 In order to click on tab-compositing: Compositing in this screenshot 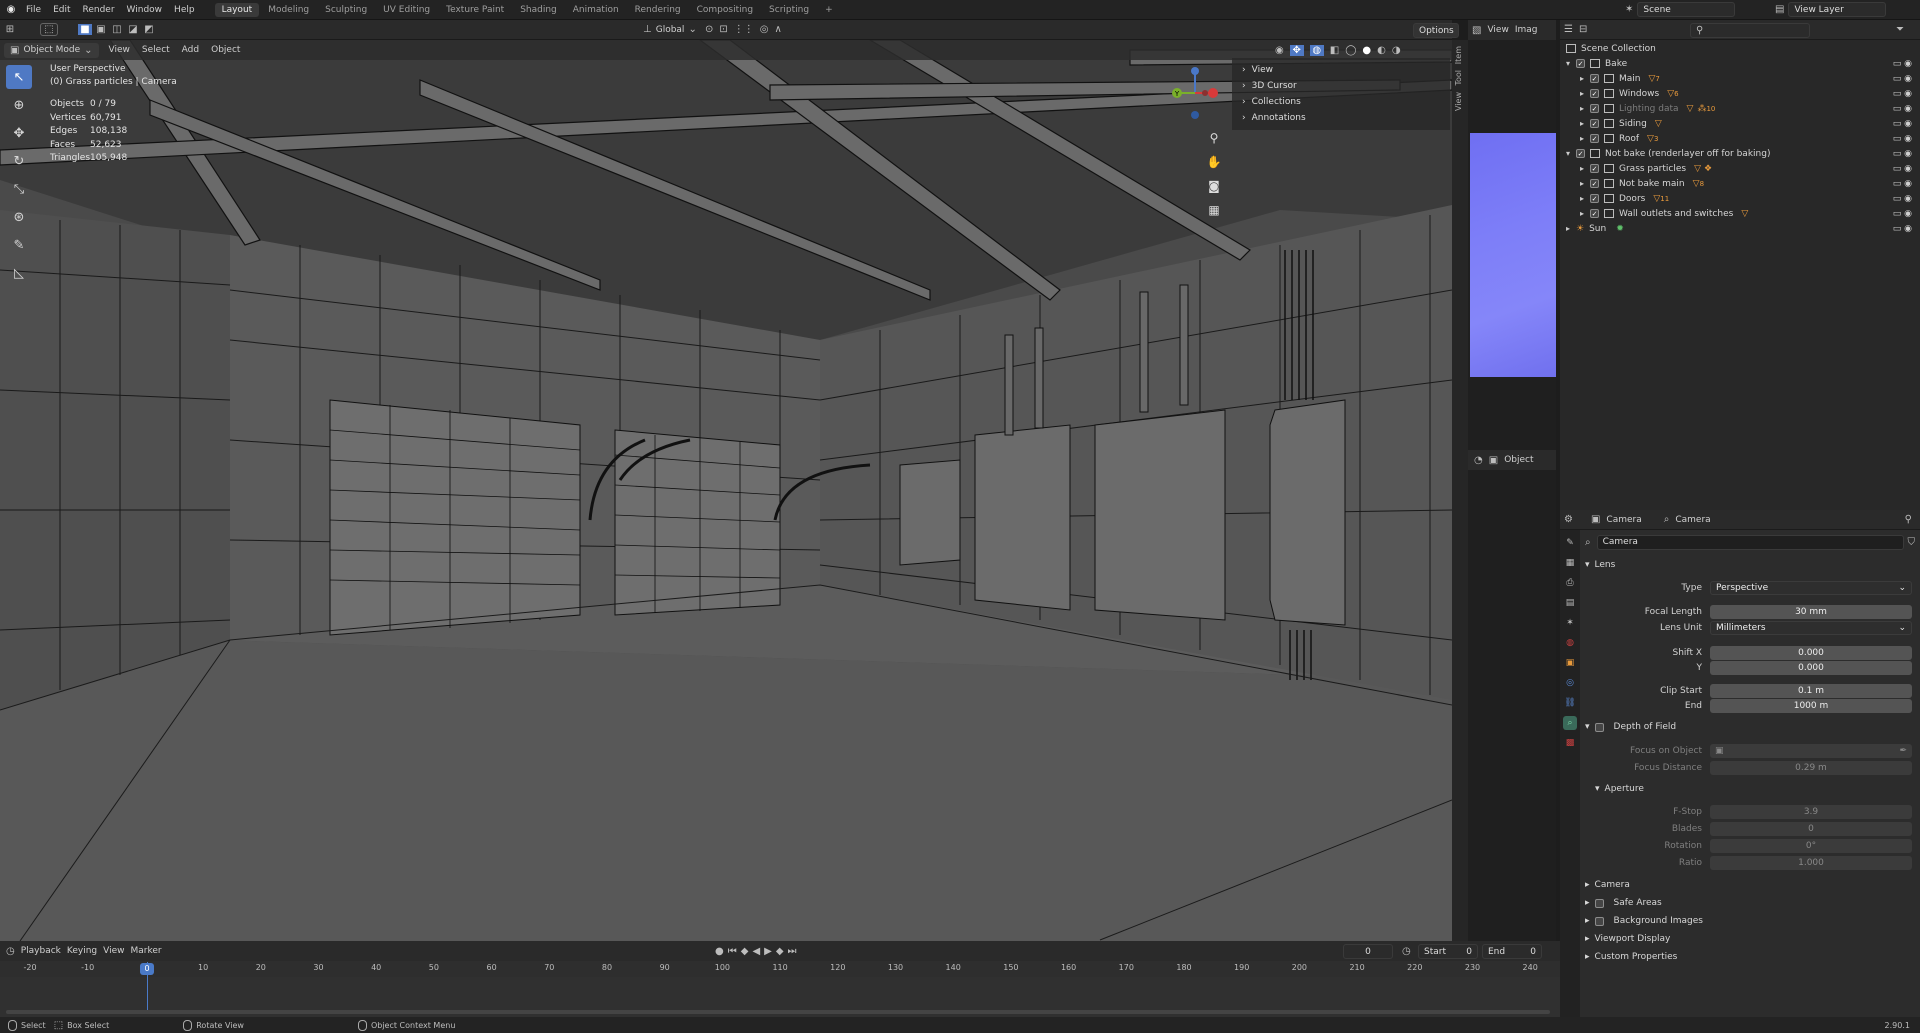, I will do `click(725, 10)`.